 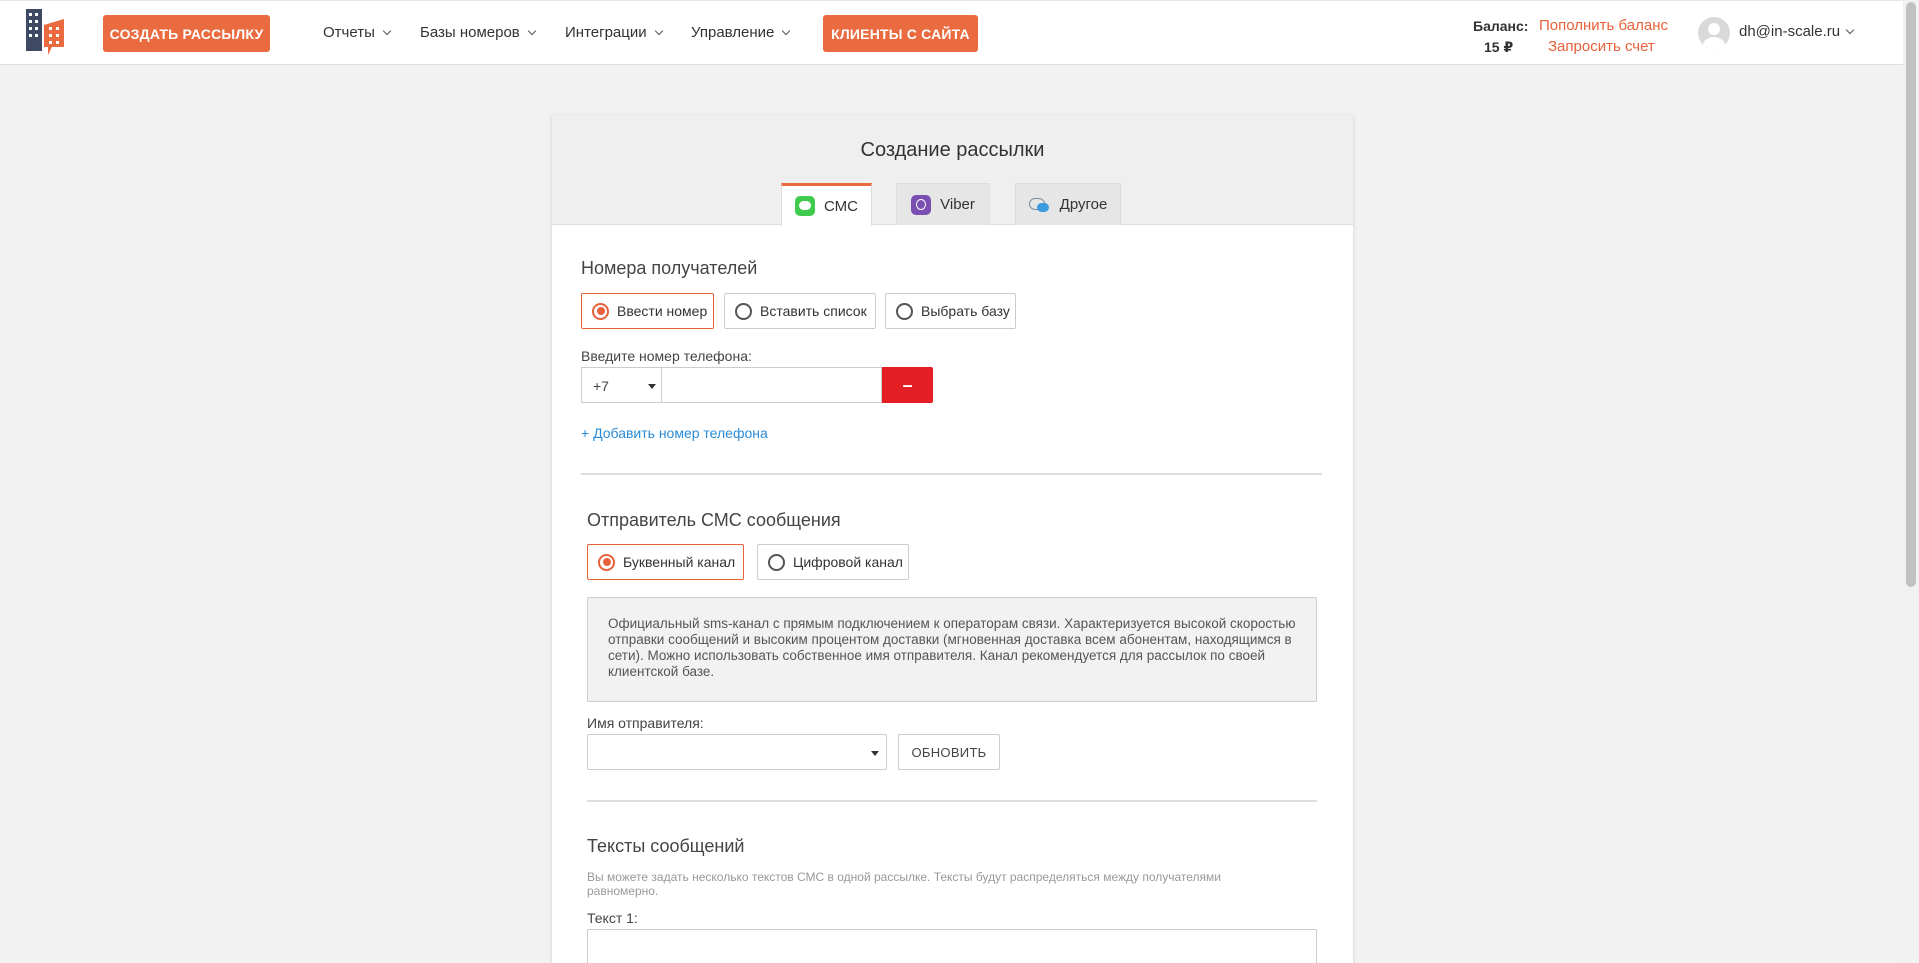 I want to click on topup-balance-link: Пополнить баланс, so click(x=1603, y=25).